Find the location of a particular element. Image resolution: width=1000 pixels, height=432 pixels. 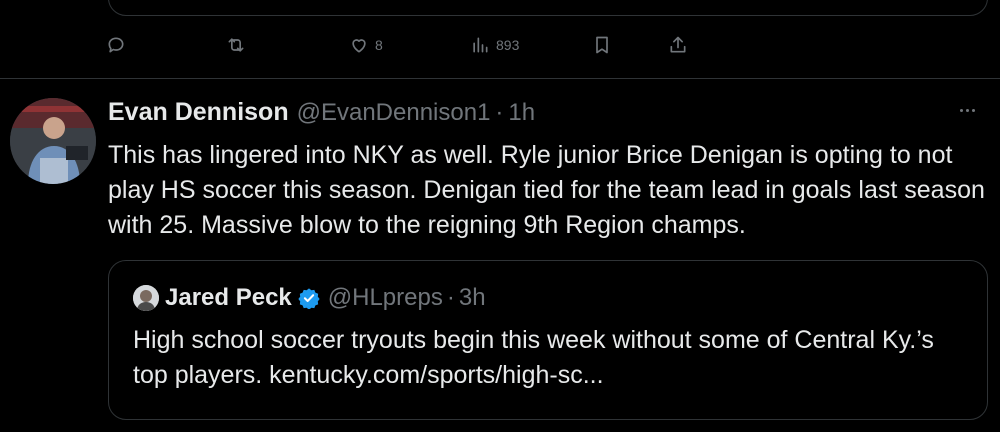

quoted-author-avatar is located at coordinates (146, 298).